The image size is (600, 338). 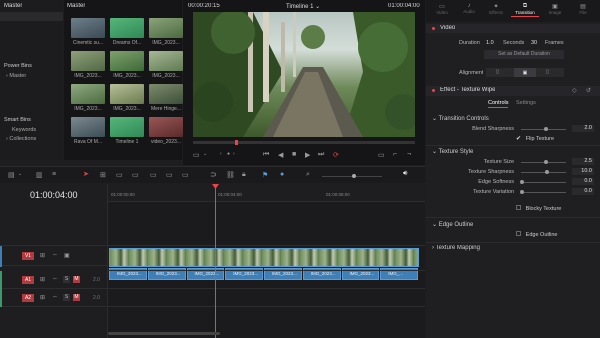 What do you see at coordinates (534, 43) in the screenshot?
I see `frames-value: 30` at bounding box center [534, 43].